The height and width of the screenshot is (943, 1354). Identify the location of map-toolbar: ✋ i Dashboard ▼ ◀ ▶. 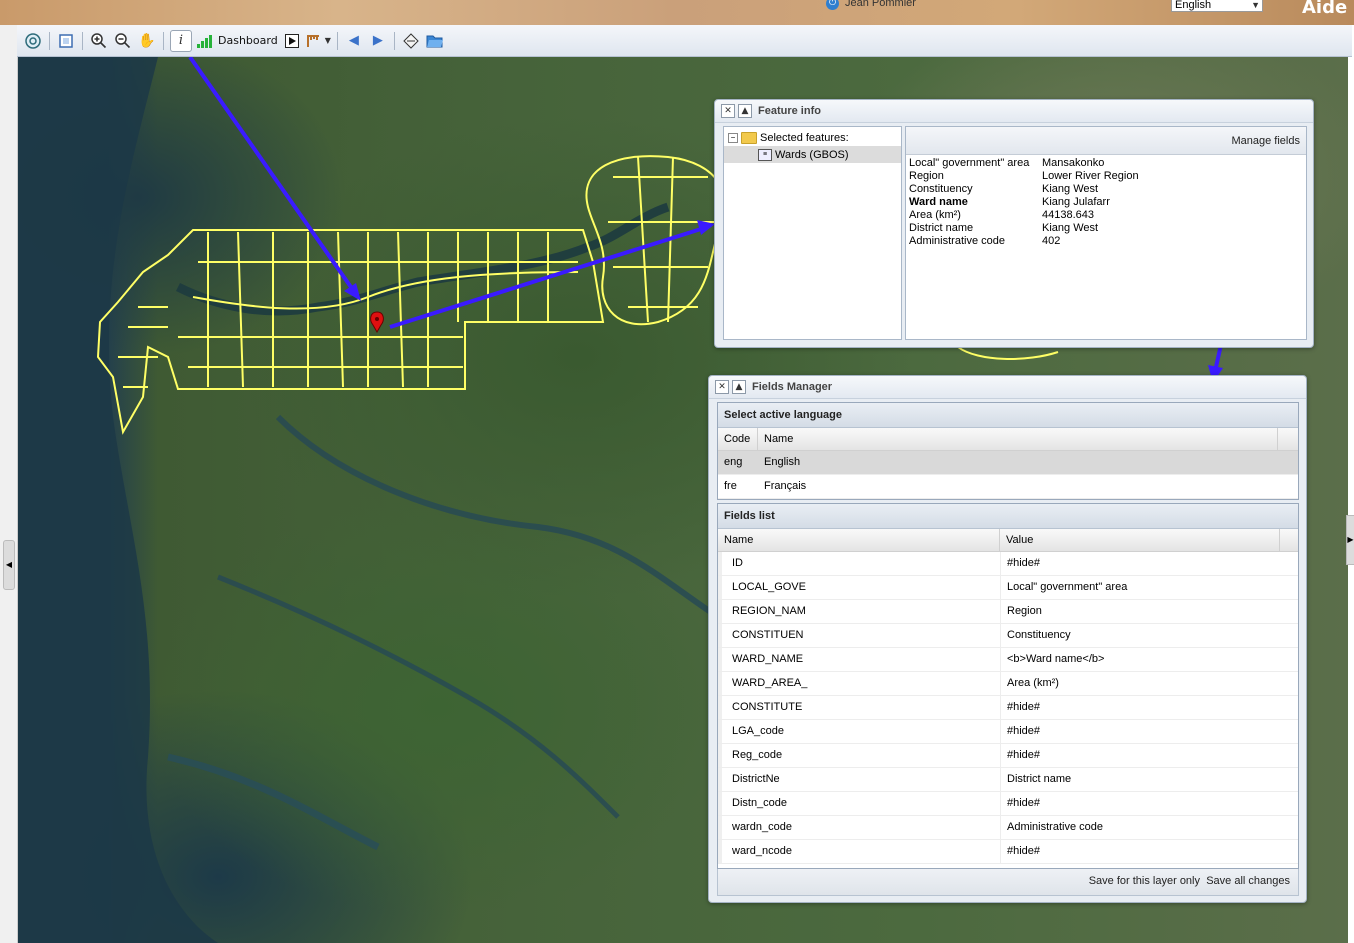
(684, 41).